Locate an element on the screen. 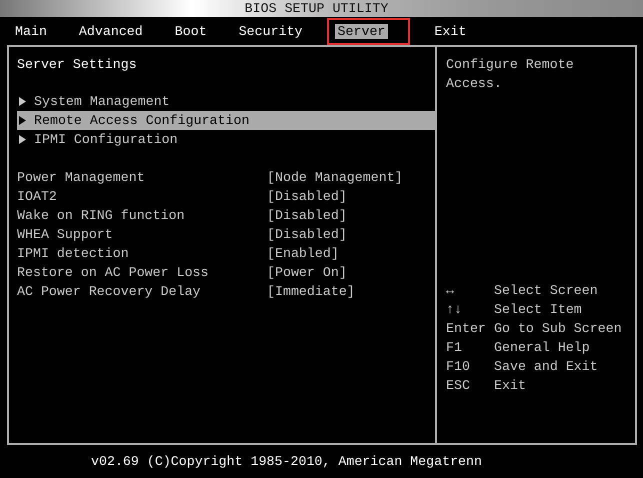 The image size is (643, 478). panel-title: Server Settings is located at coordinates (77, 65).